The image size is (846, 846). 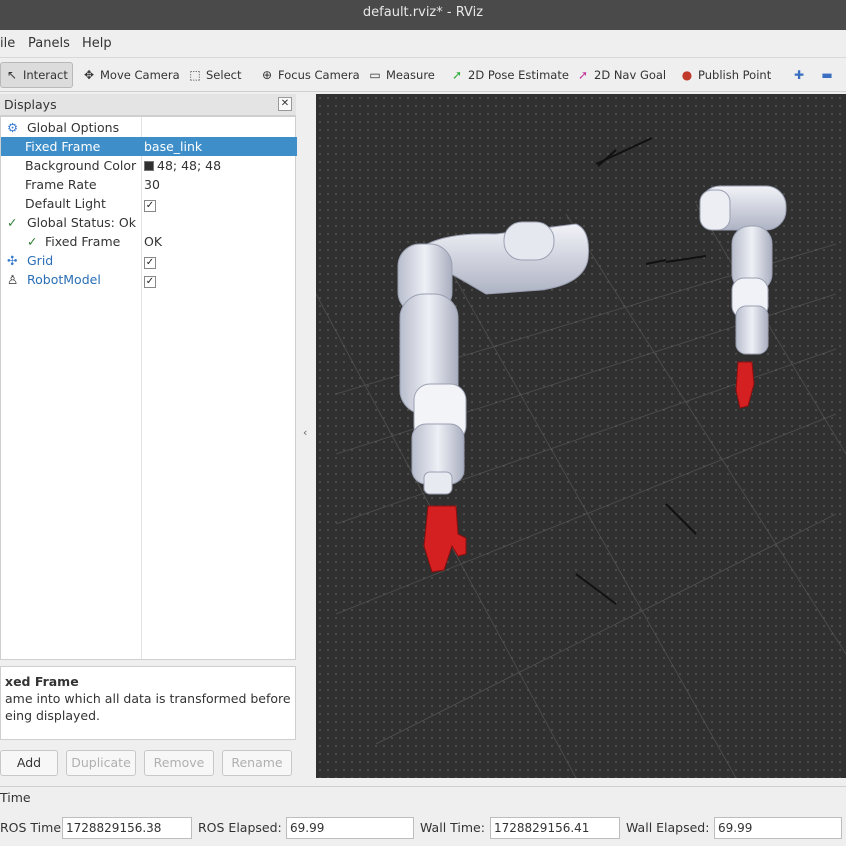 What do you see at coordinates (583, 75) in the screenshot?
I see `pink-arrow-icon: ➚` at bounding box center [583, 75].